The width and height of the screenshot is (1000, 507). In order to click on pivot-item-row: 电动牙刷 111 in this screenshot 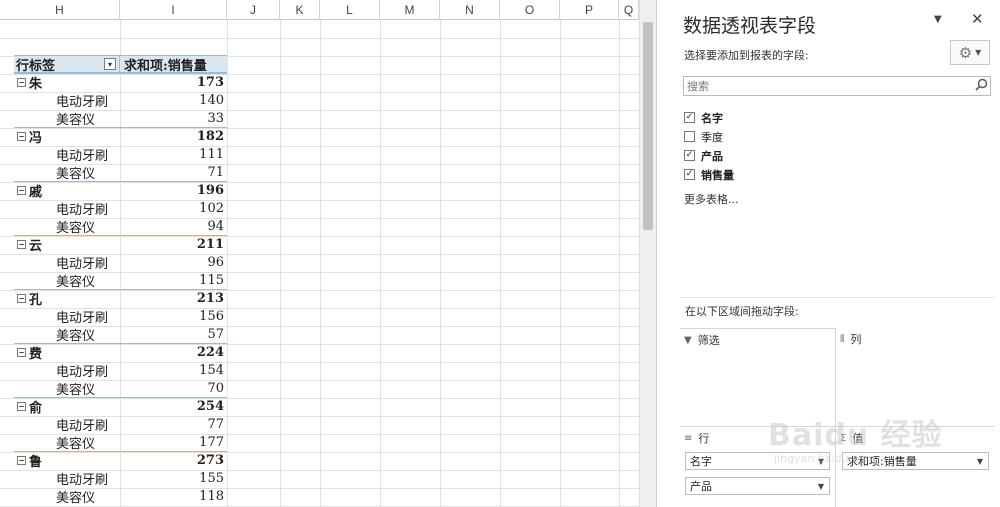, I will do `click(120, 154)`.